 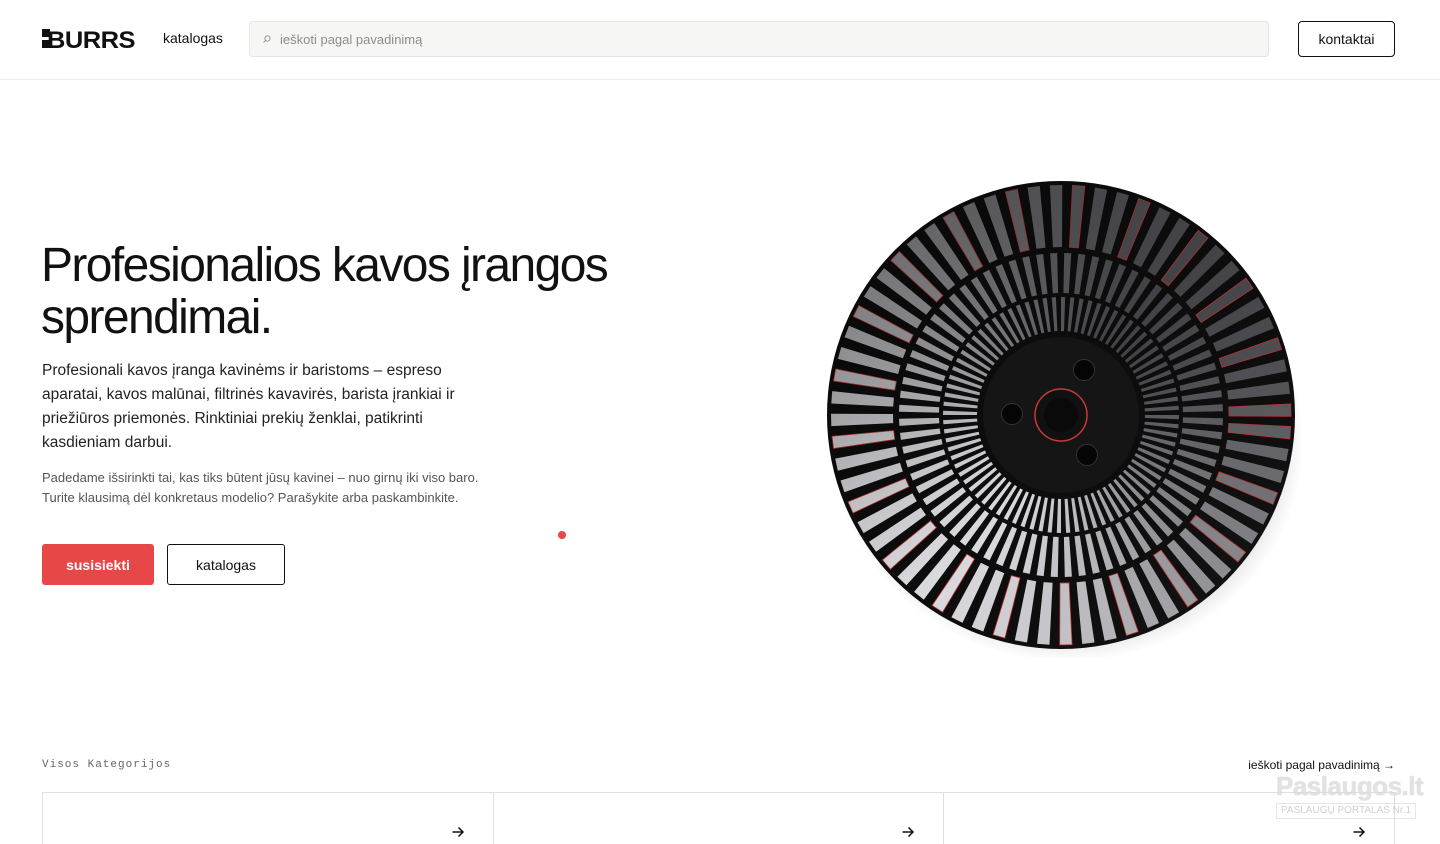 I want to click on categories-label: Visos Kategorijos, so click(x=107, y=765).